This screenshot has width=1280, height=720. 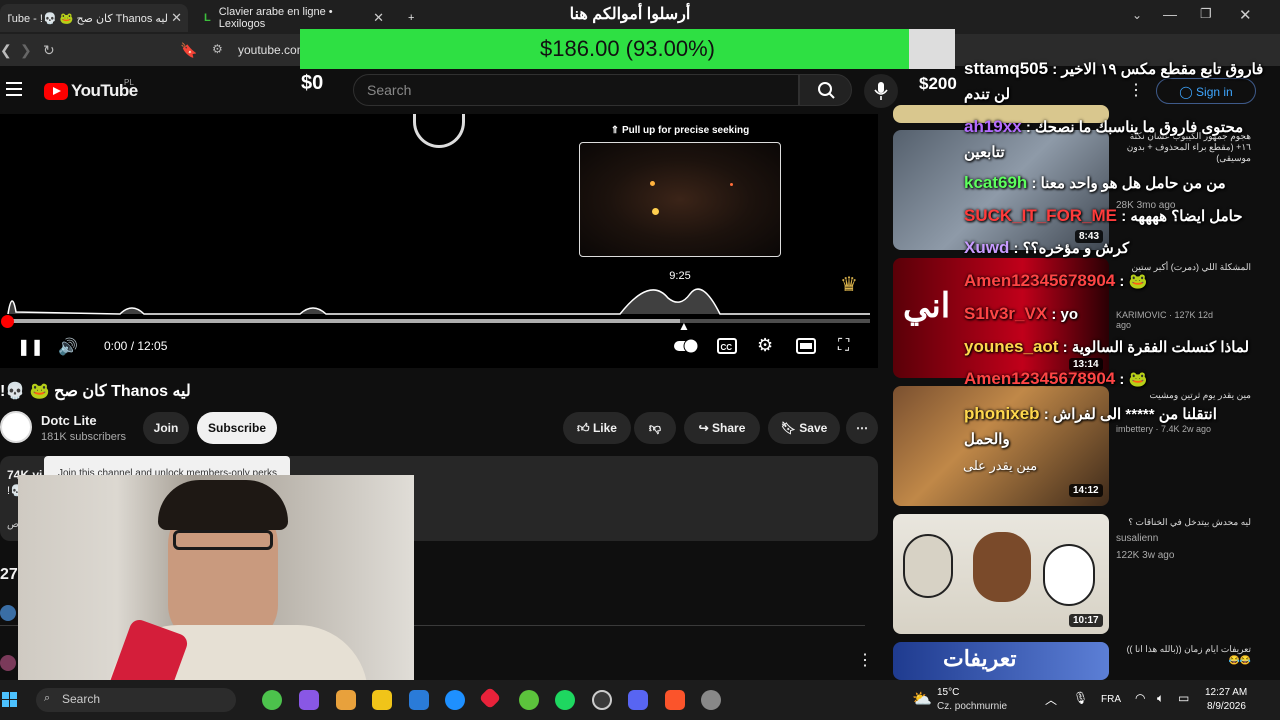 I want to click on close-window-icon: ✕, so click(x=1245, y=15).